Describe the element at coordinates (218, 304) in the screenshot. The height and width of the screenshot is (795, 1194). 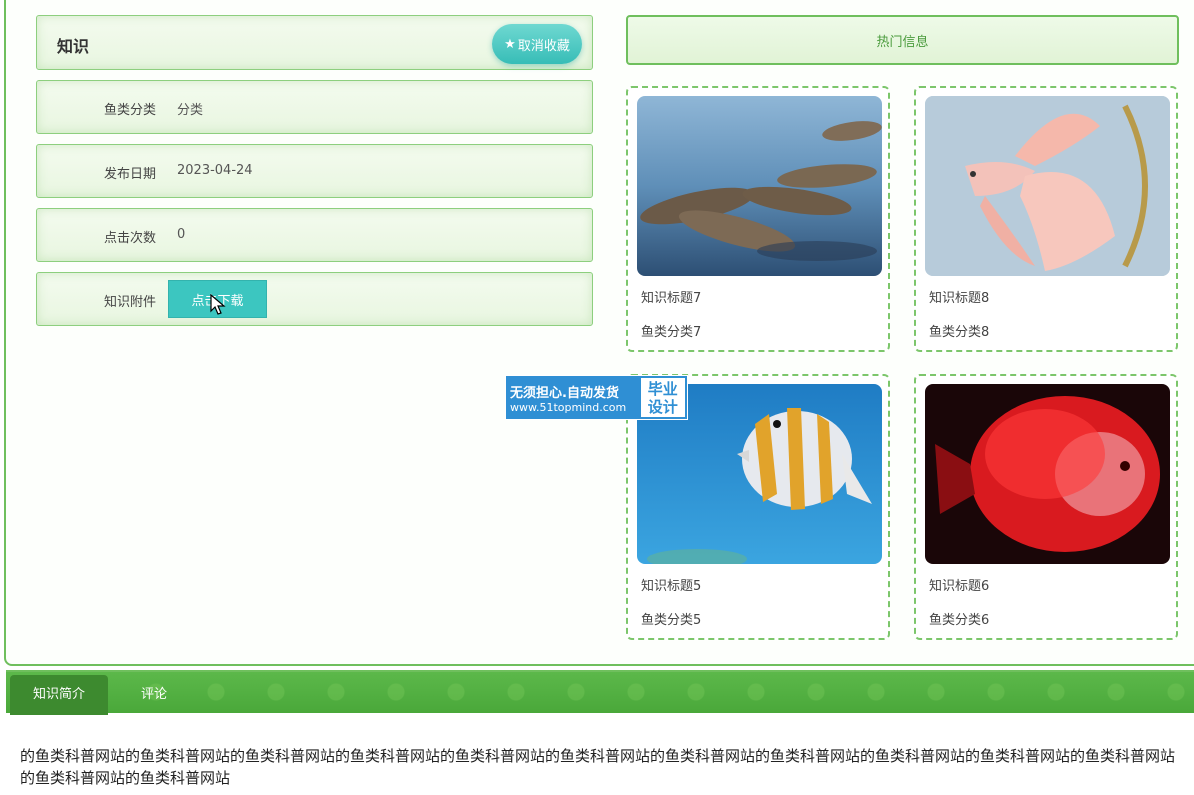
I see `mouse-cursor-icon` at that location.